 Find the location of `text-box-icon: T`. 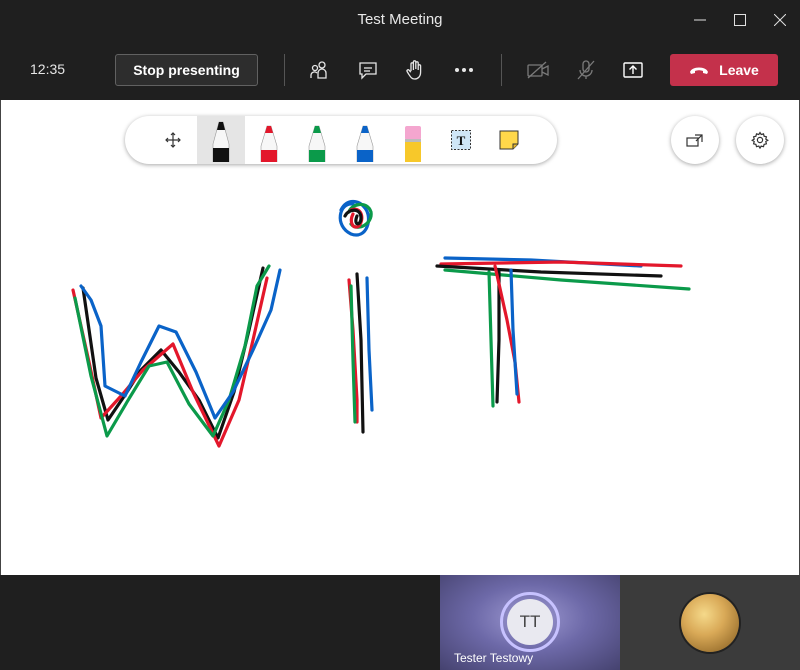

text-box-icon: T is located at coordinates (461, 140).